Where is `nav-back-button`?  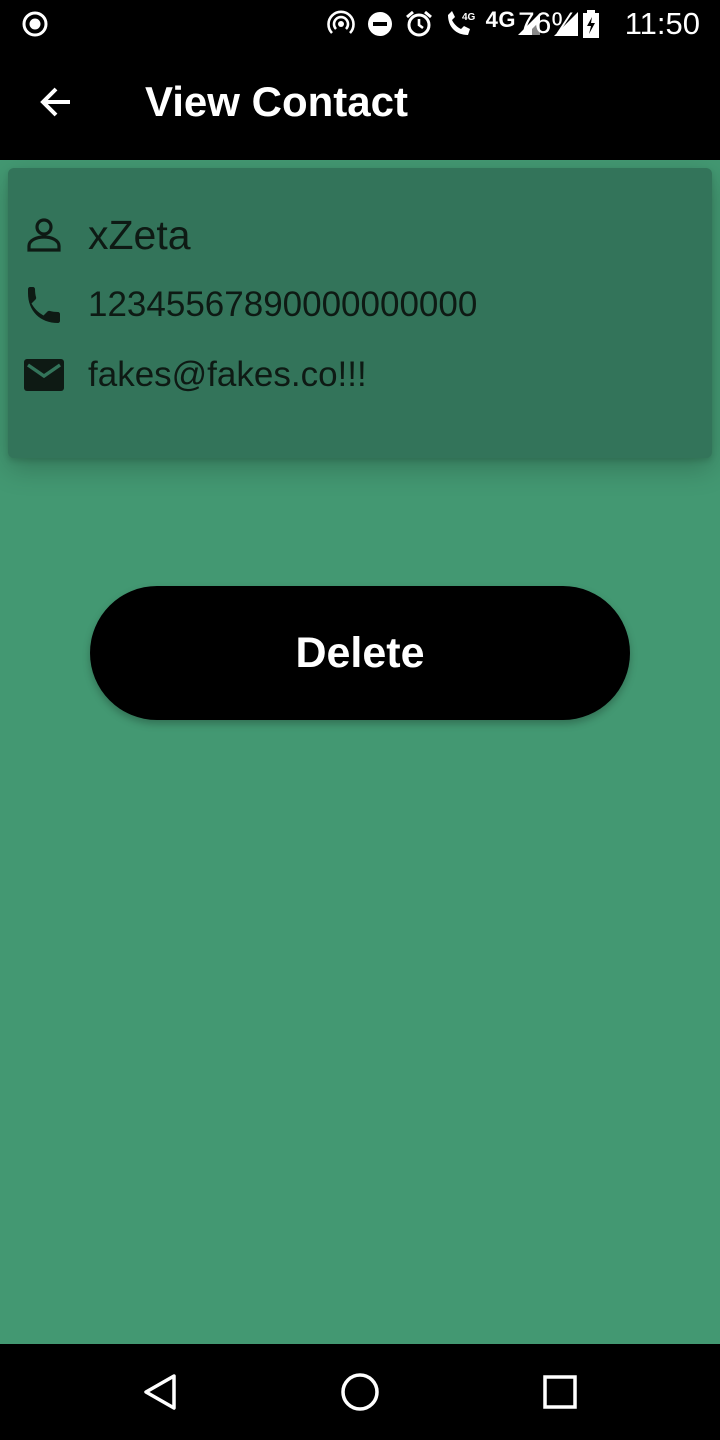
nav-back-button is located at coordinates (160, 1392).